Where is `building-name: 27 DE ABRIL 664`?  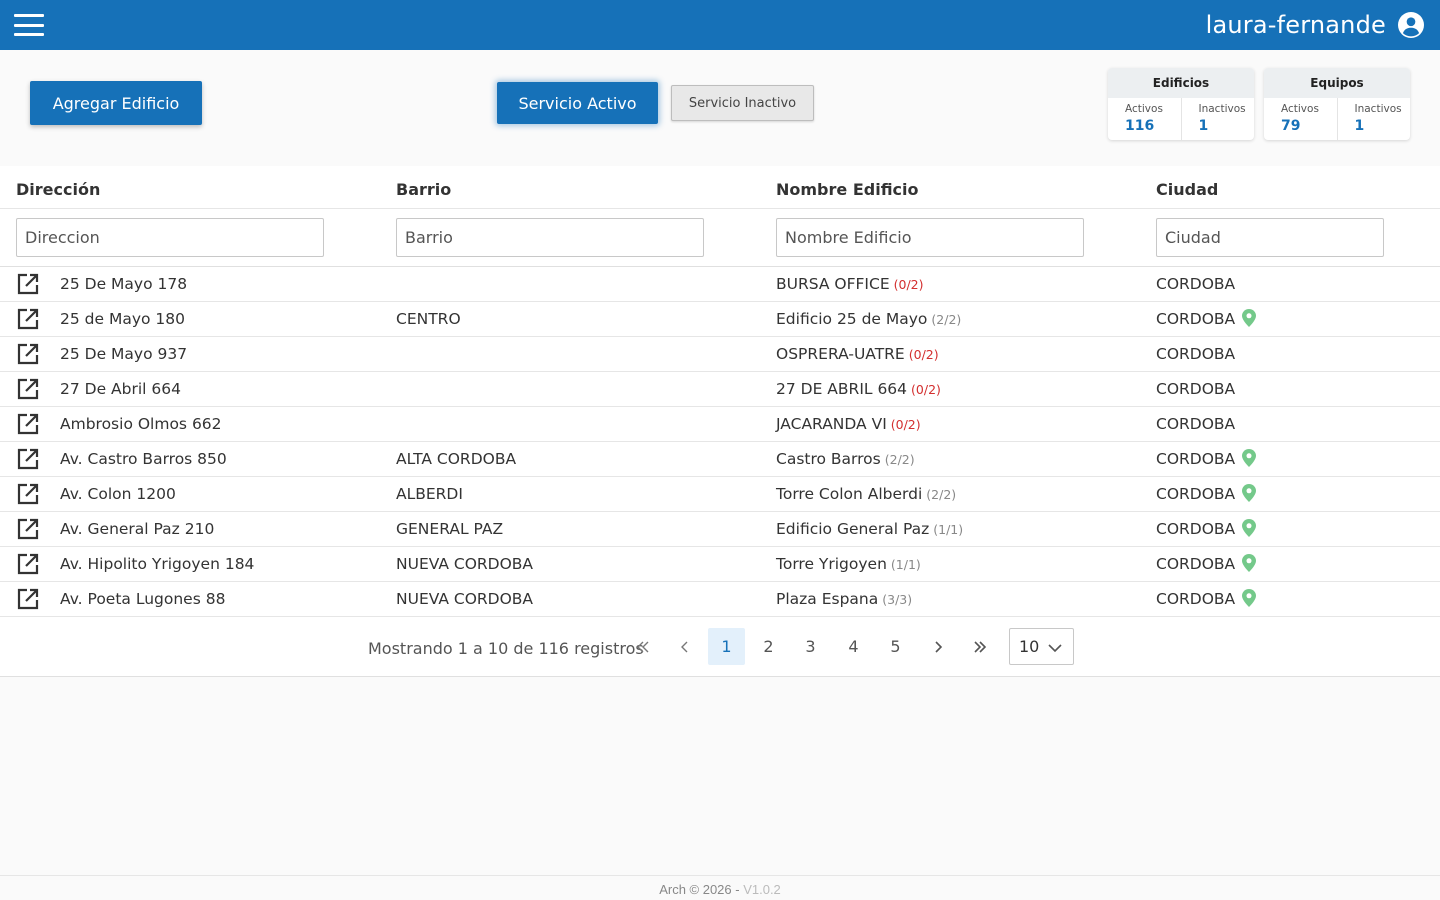 building-name: 27 DE ABRIL 664 is located at coordinates (842, 389).